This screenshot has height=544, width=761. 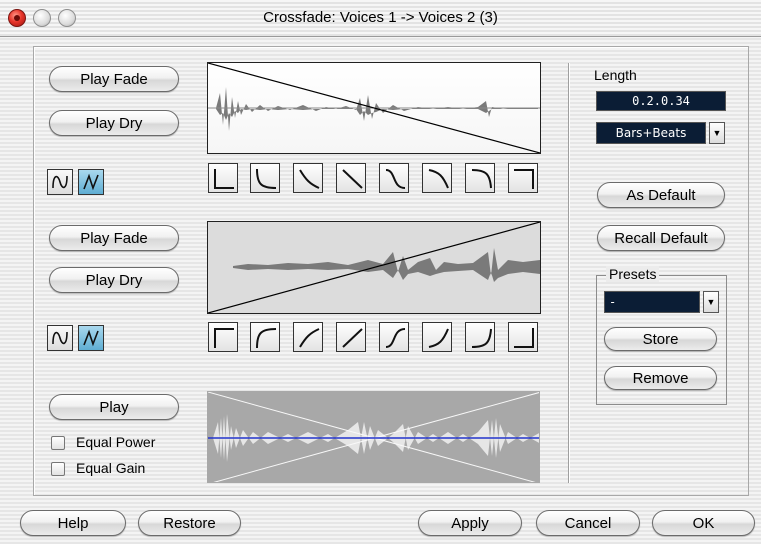 I want to click on recall-default-button: Recall Default, so click(x=661, y=238).